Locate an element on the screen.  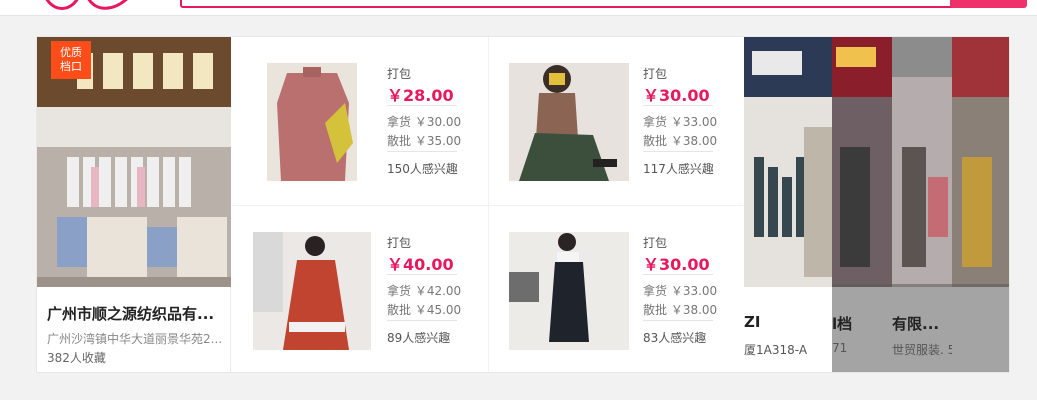
strip-subtitle: 世贸服装. 563 is located at coordinates (922, 350).